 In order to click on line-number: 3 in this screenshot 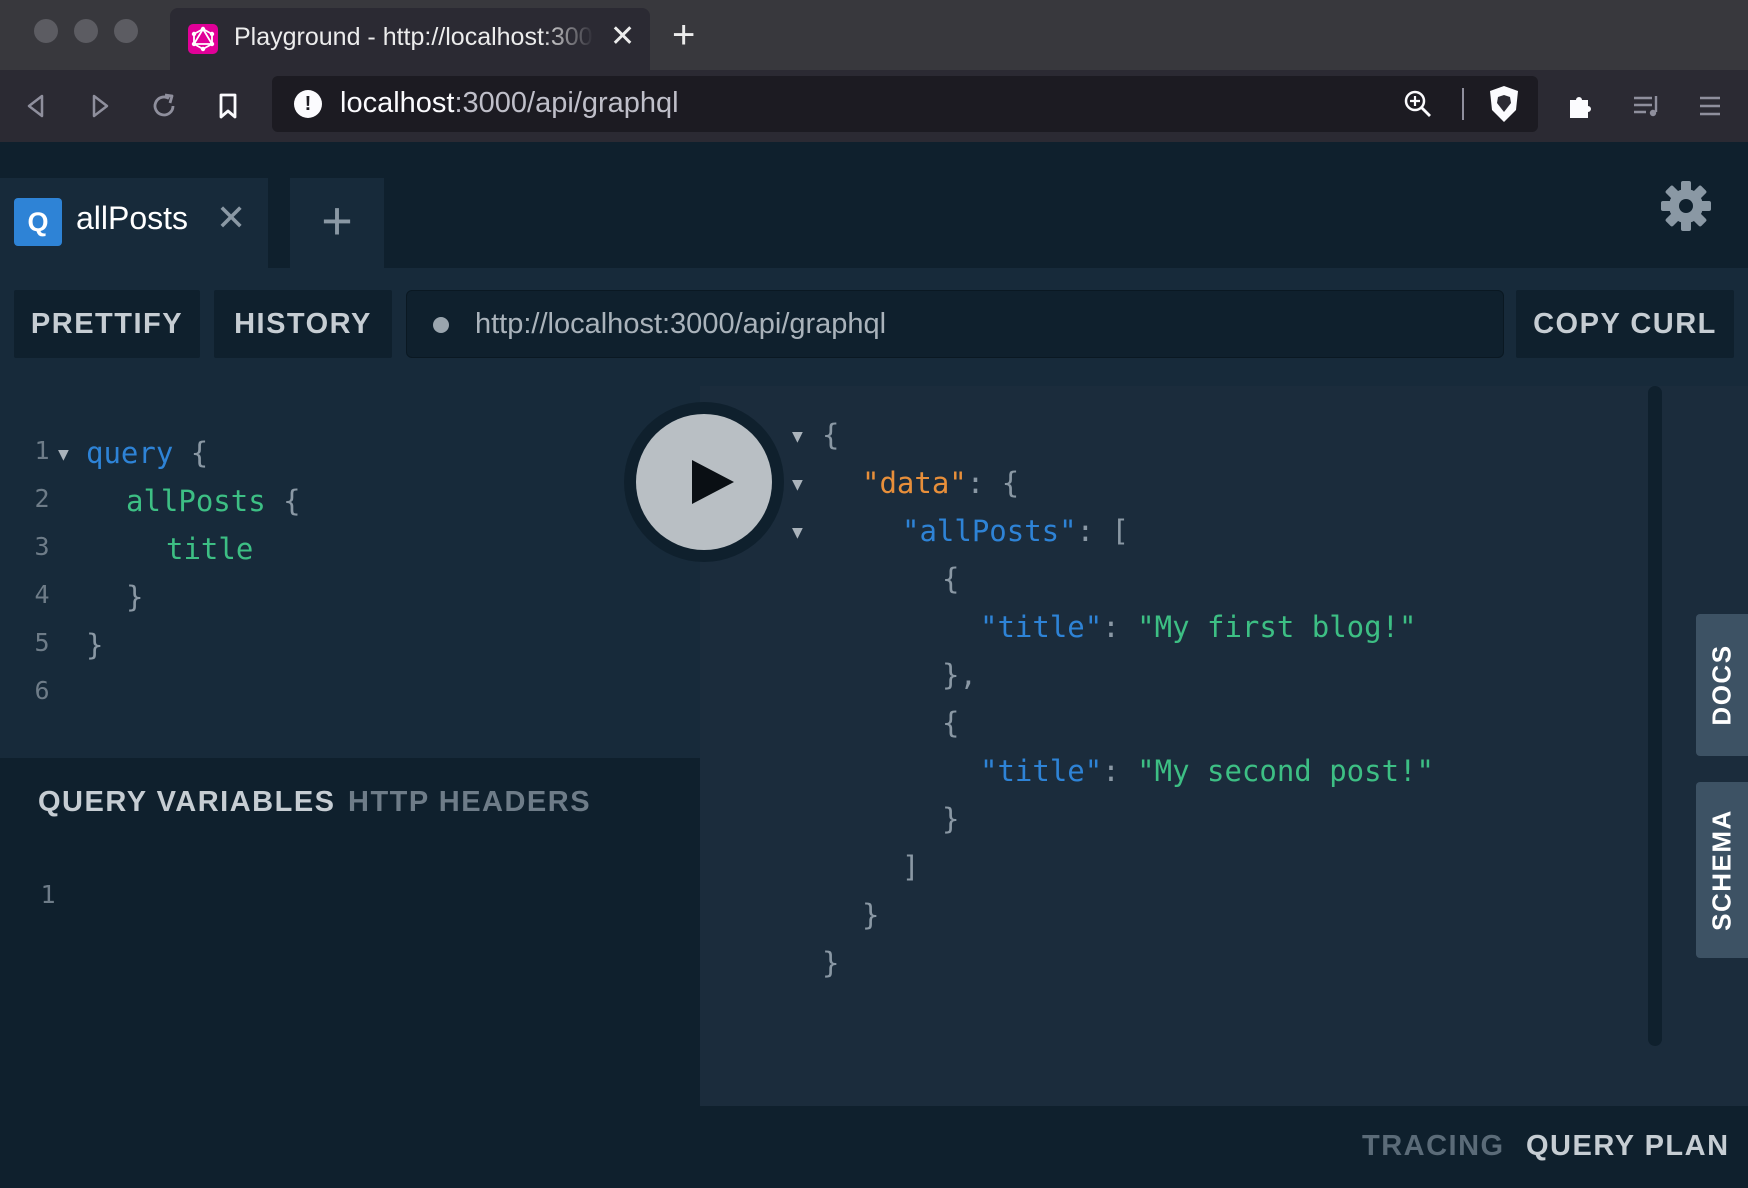, I will do `click(42, 546)`.